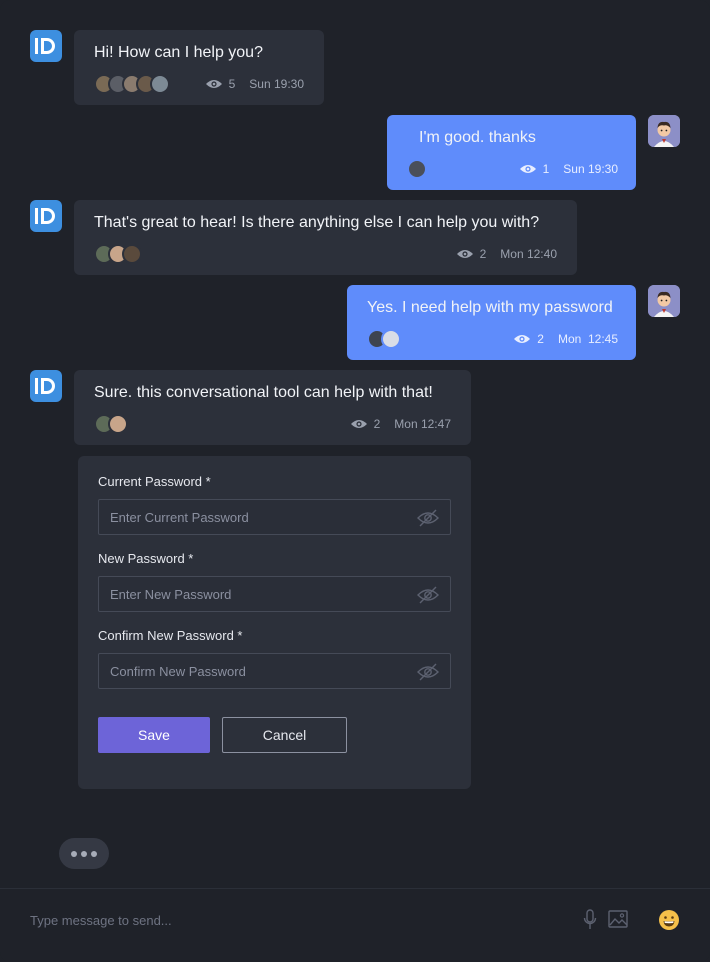  I want to click on timestamp: Mon 12:45, so click(587, 339).